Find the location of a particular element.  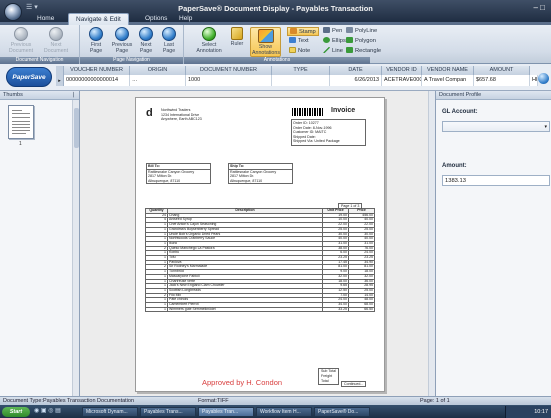

first-page-icon is located at coordinates (96, 34).